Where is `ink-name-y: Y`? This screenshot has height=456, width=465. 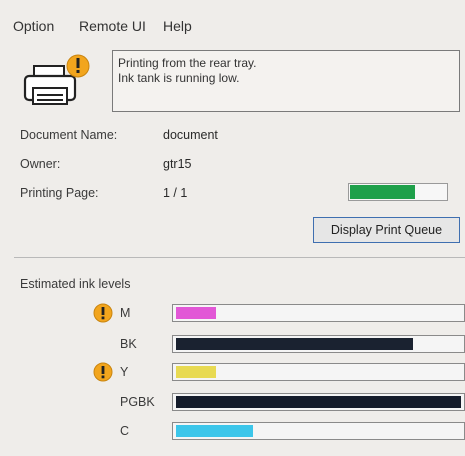
ink-name-y: Y is located at coordinates (124, 372).